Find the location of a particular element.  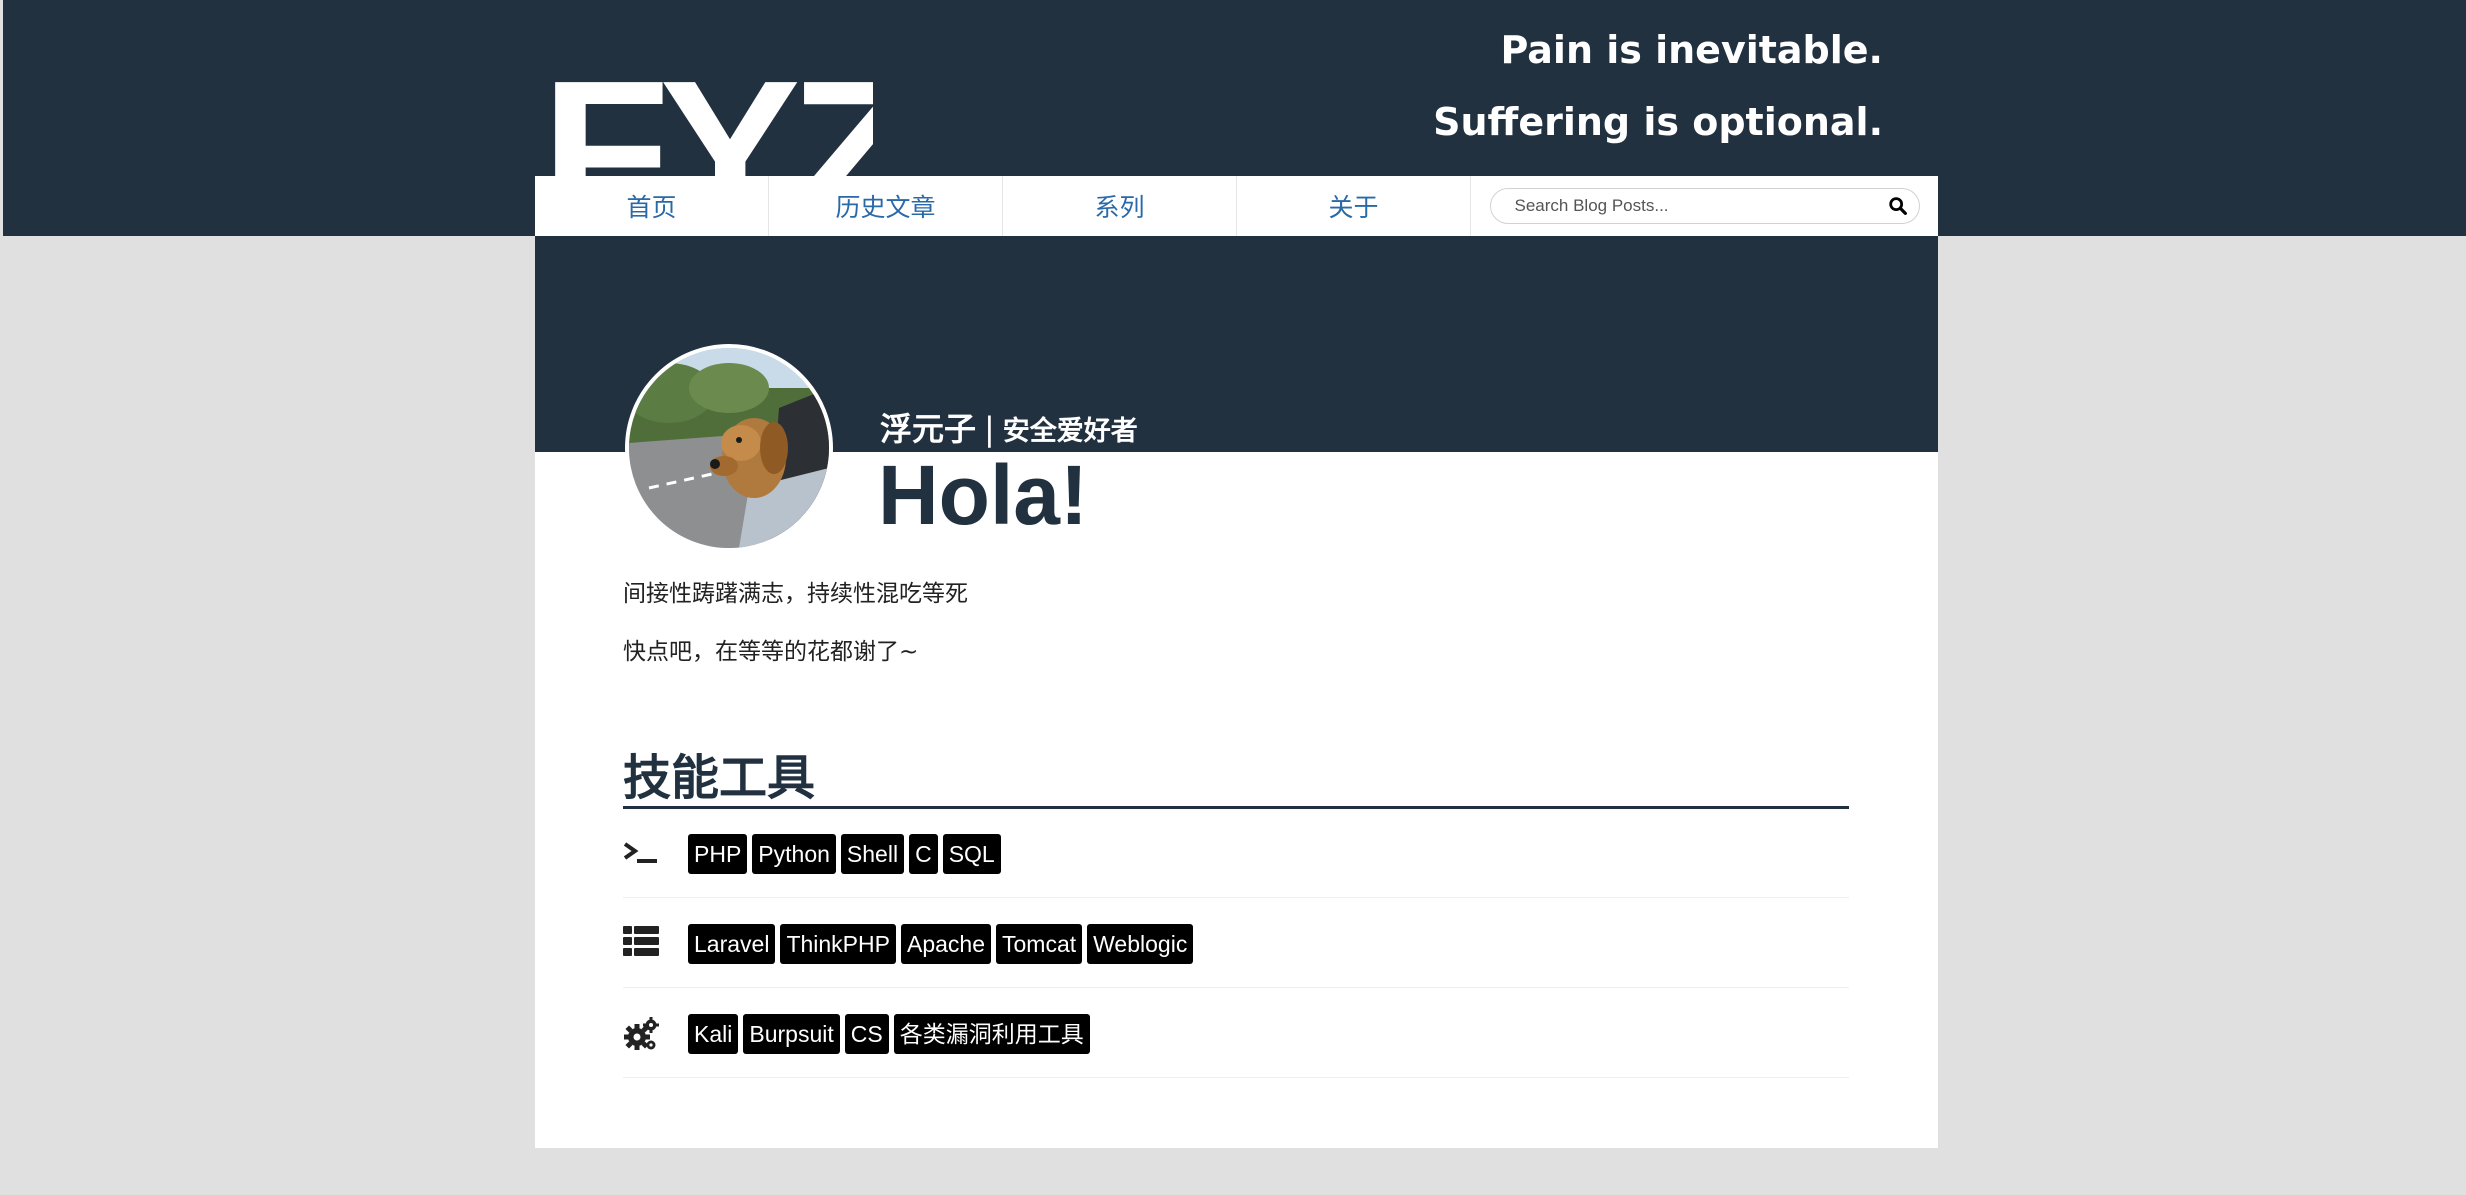

skill-tag: ThinkPHP is located at coordinates (838, 944).